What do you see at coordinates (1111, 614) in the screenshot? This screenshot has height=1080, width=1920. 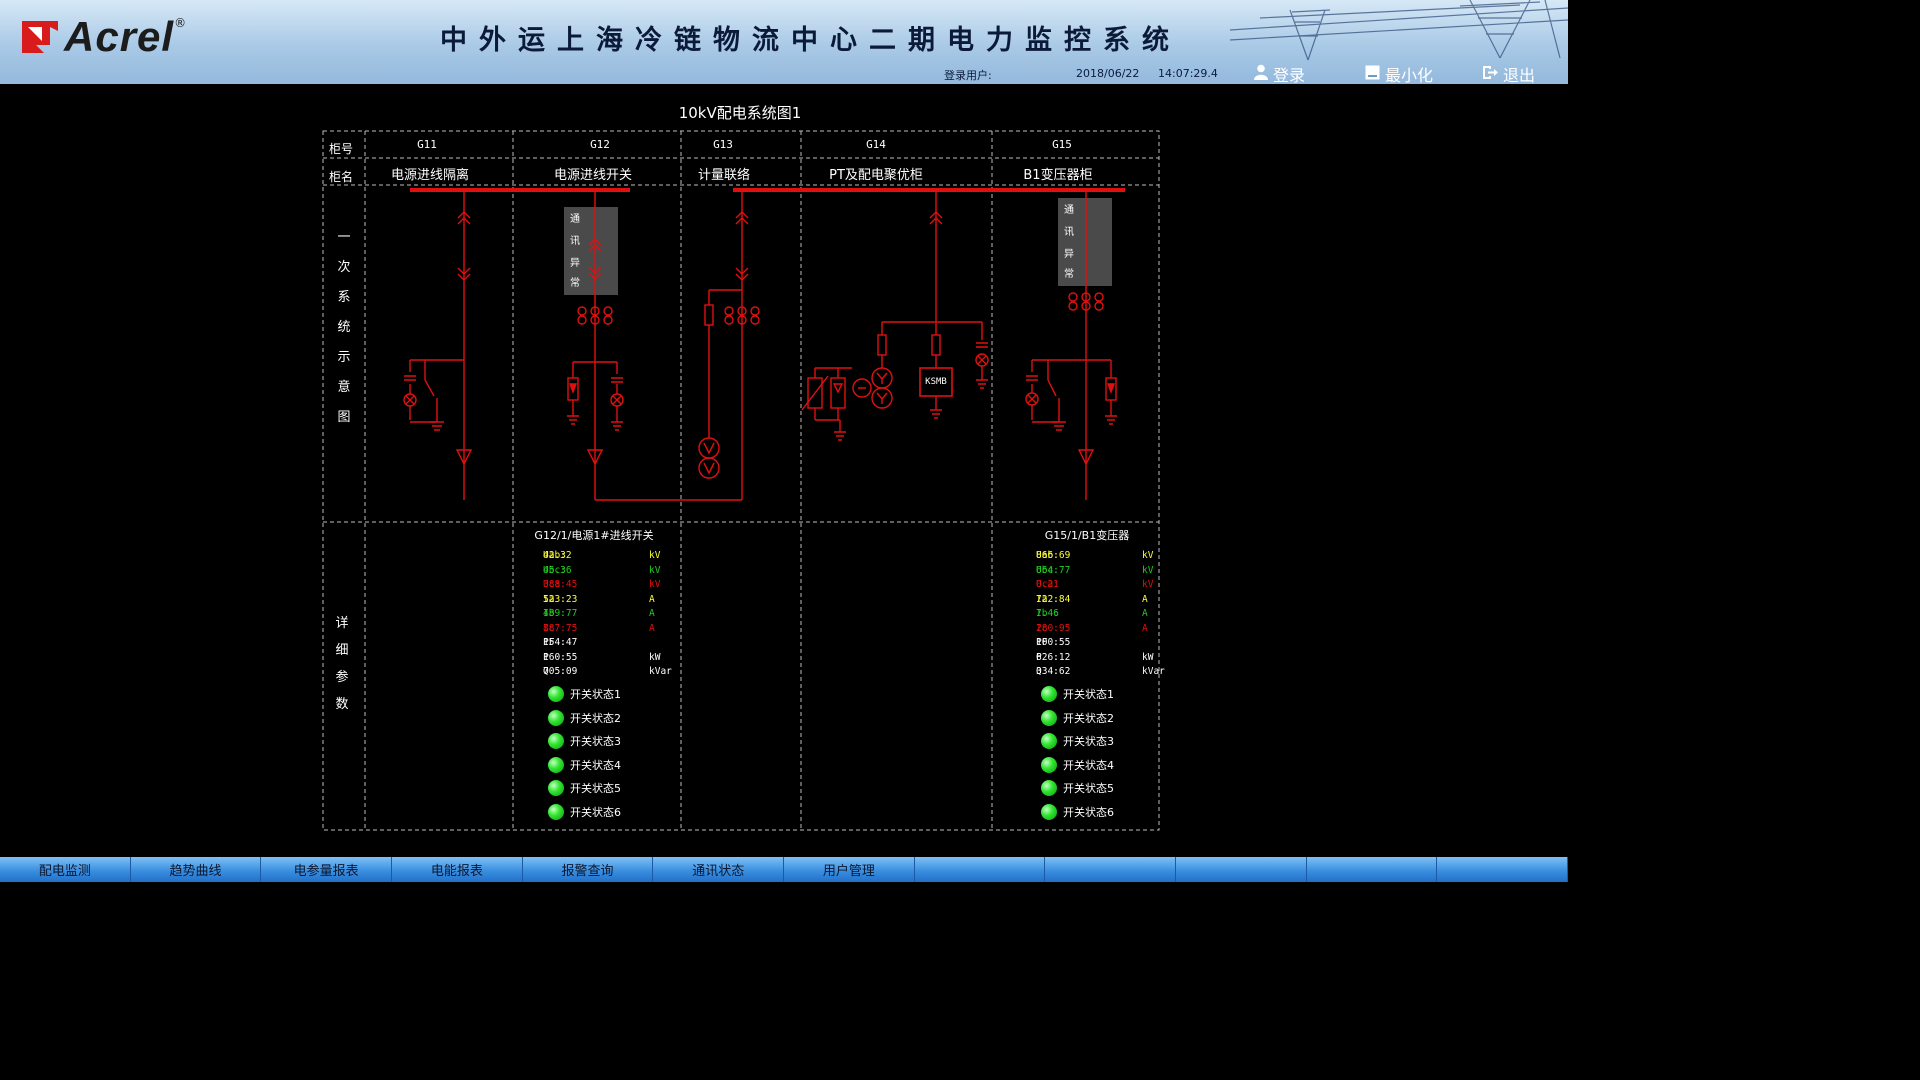 I see `measurement-row: Ib :7.46 A` at bounding box center [1111, 614].